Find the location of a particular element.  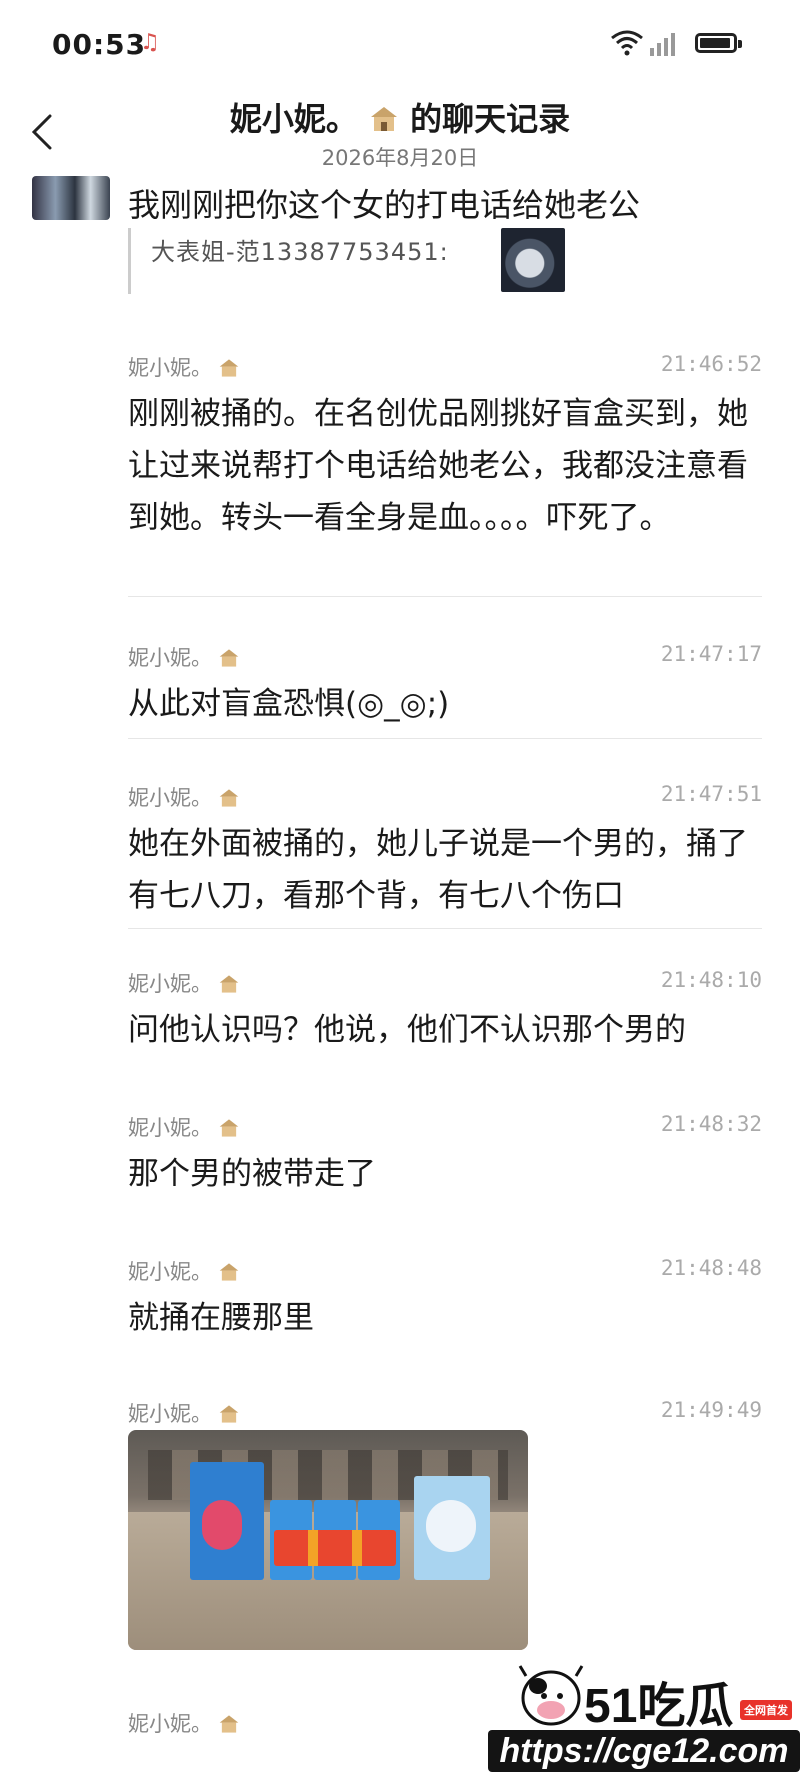

timestamp: 21:47:17 is located at coordinates (711, 654).